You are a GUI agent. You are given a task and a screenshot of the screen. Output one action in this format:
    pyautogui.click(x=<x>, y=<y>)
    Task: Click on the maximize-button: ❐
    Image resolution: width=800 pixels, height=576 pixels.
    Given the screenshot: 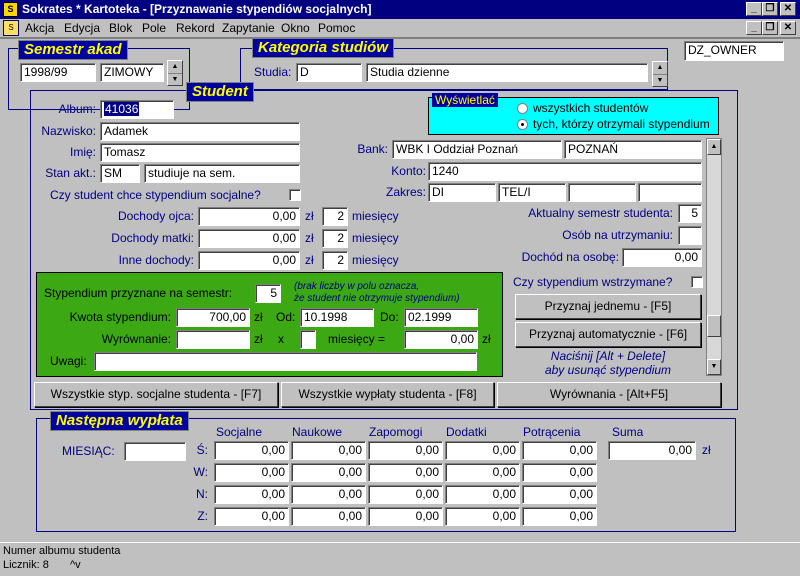 What is the action you would take?
    pyautogui.click(x=770, y=9)
    